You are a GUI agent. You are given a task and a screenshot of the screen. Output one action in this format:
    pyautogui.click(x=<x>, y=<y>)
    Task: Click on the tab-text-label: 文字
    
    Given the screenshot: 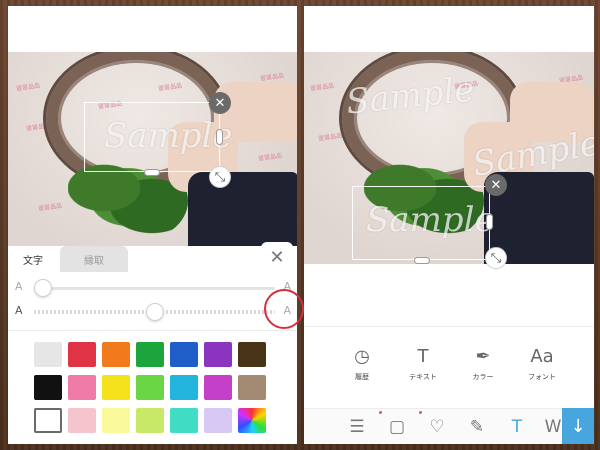 What is the action you would take?
    pyautogui.click(x=33, y=261)
    